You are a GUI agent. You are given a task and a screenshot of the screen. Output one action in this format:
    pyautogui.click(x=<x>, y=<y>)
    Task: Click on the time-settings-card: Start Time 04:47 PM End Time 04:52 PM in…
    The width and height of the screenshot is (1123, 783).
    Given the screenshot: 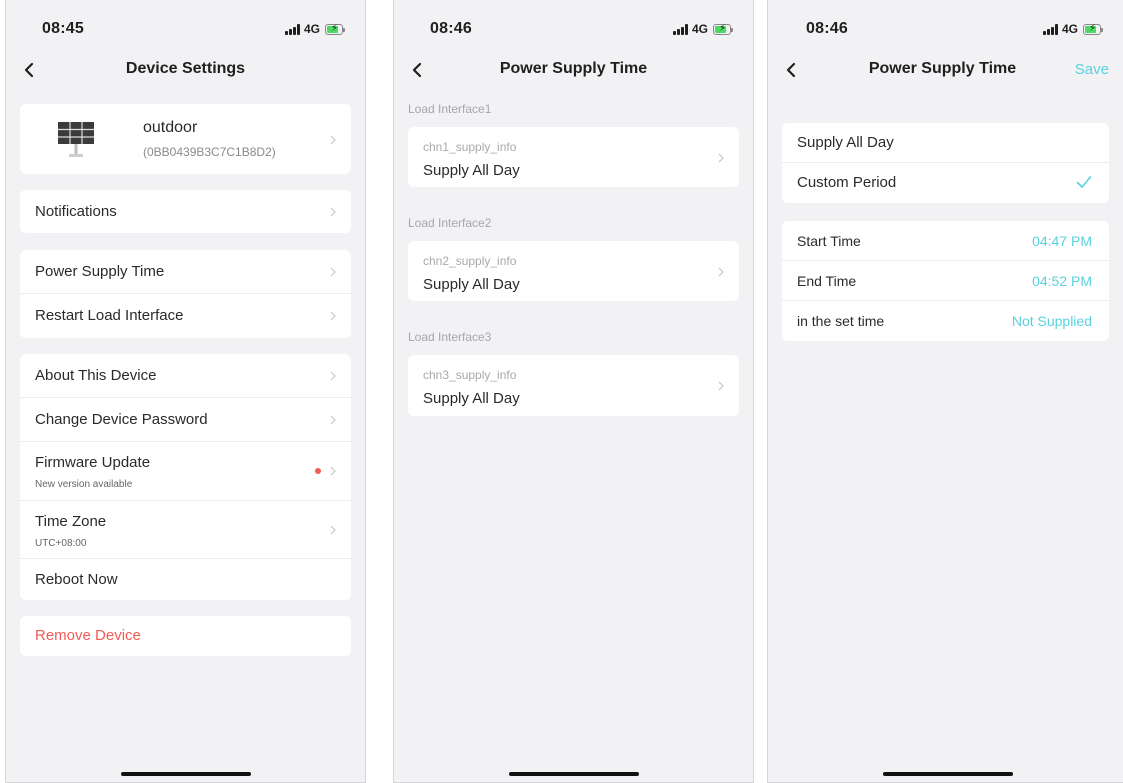 What is the action you would take?
    pyautogui.click(x=945, y=281)
    